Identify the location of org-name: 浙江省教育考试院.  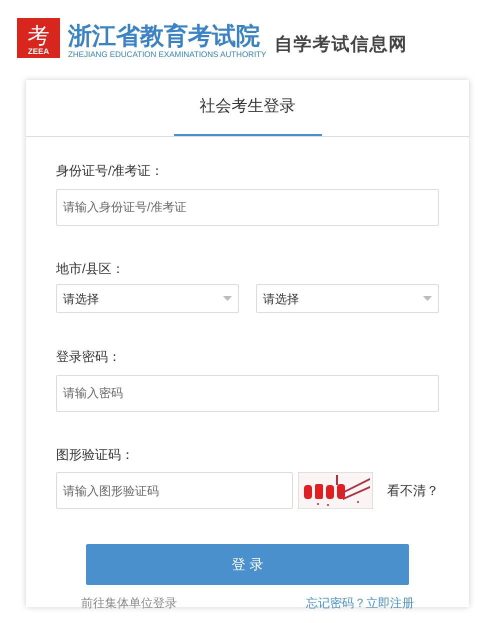
(164, 36).